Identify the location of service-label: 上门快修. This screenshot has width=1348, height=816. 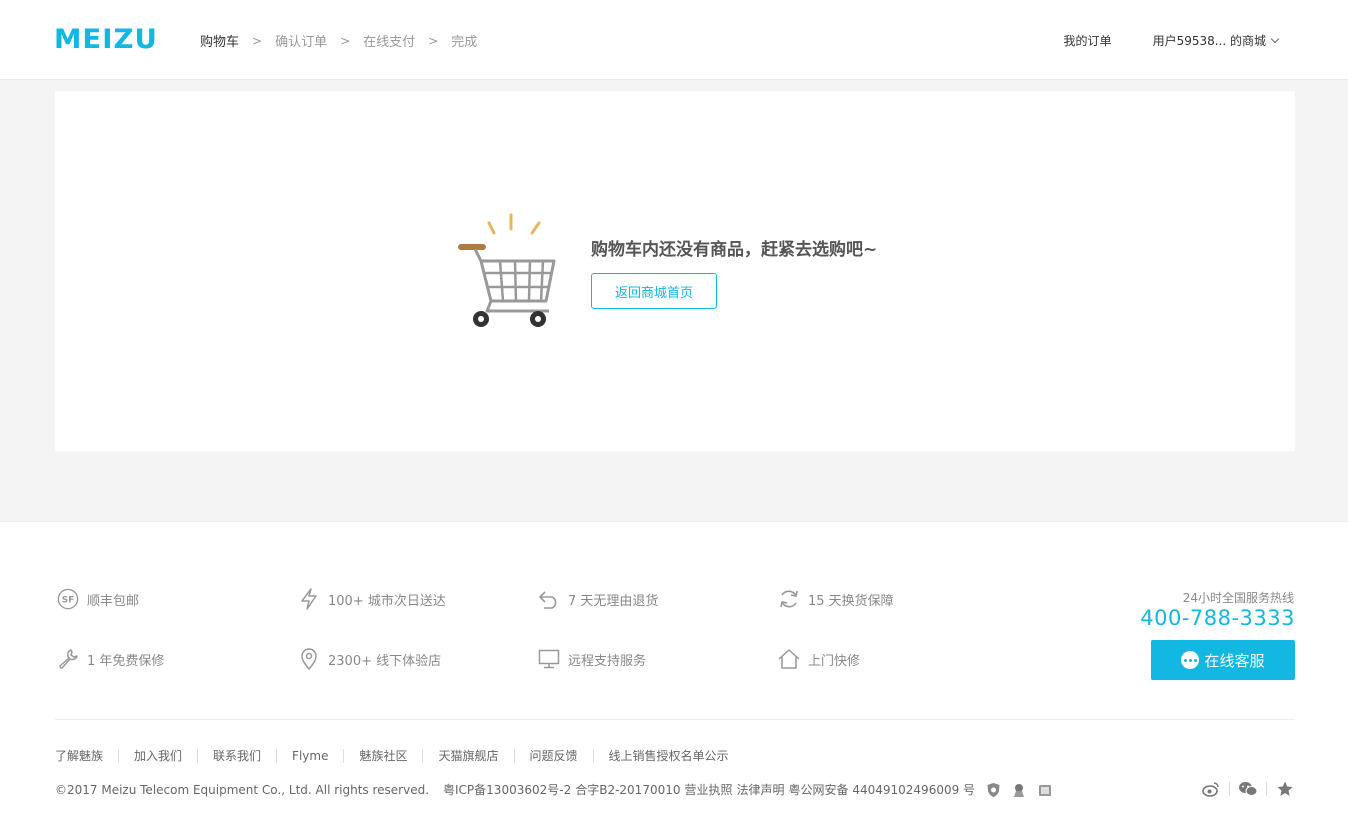
(834, 661).